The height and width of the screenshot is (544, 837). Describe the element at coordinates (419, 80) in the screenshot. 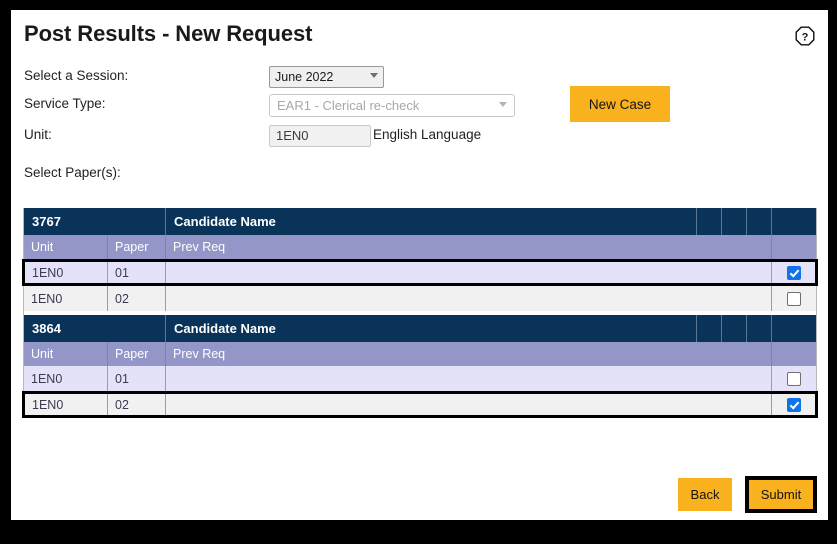

I see `session-row: Select a Session: June 2022` at that location.